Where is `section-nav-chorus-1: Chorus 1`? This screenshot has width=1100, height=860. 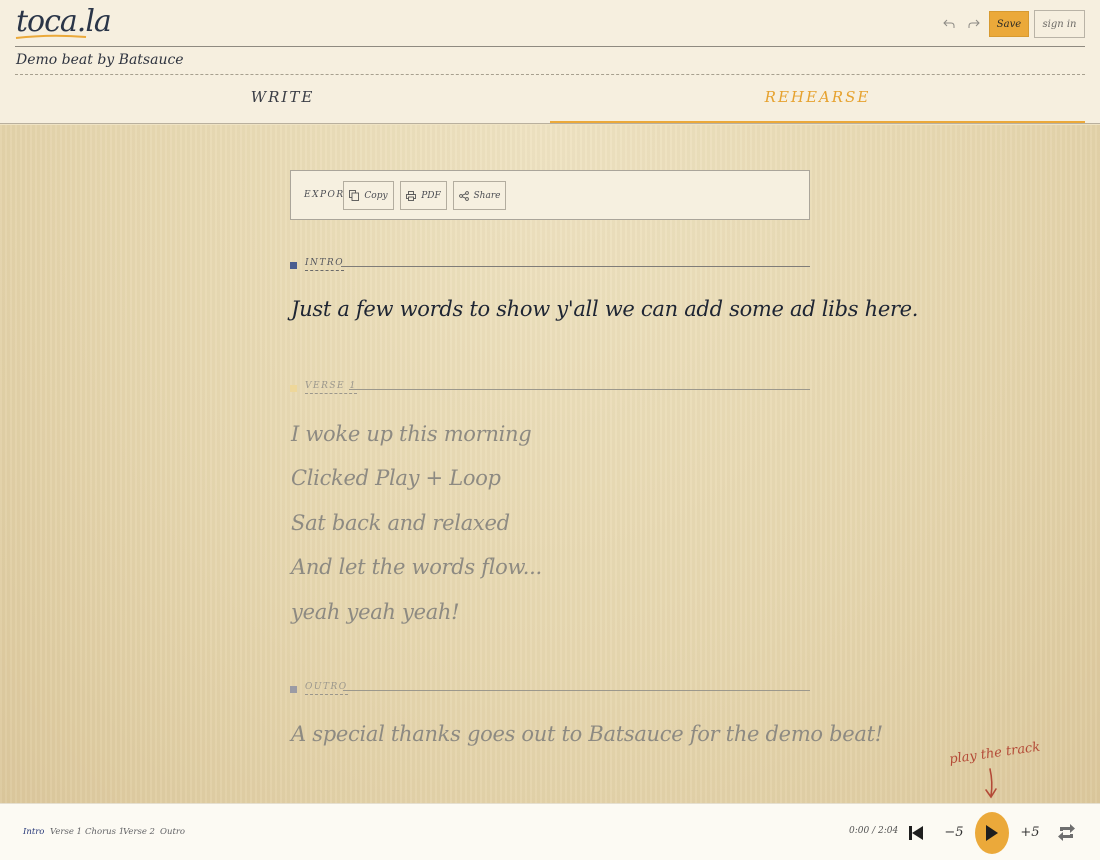 section-nav-chorus-1: Chorus 1 is located at coordinates (104, 832).